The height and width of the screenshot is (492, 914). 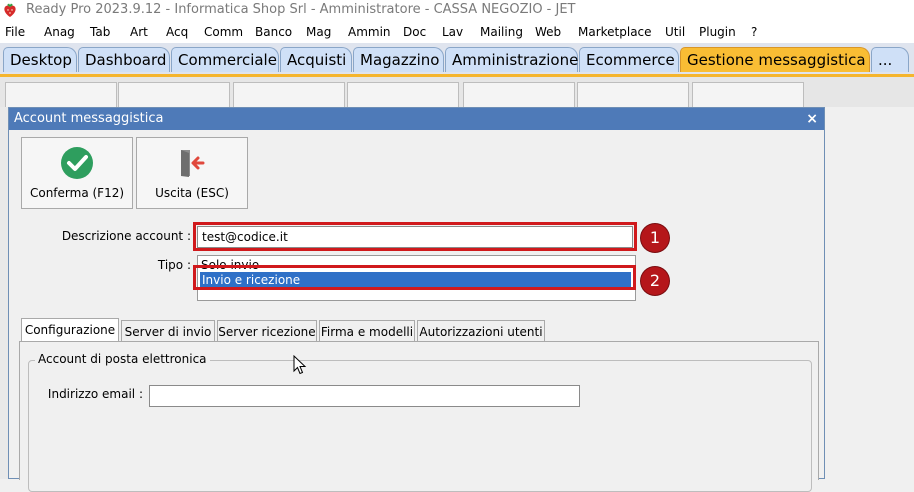 What do you see at coordinates (177, 32) in the screenshot?
I see `menu-acq: Acq` at bounding box center [177, 32].